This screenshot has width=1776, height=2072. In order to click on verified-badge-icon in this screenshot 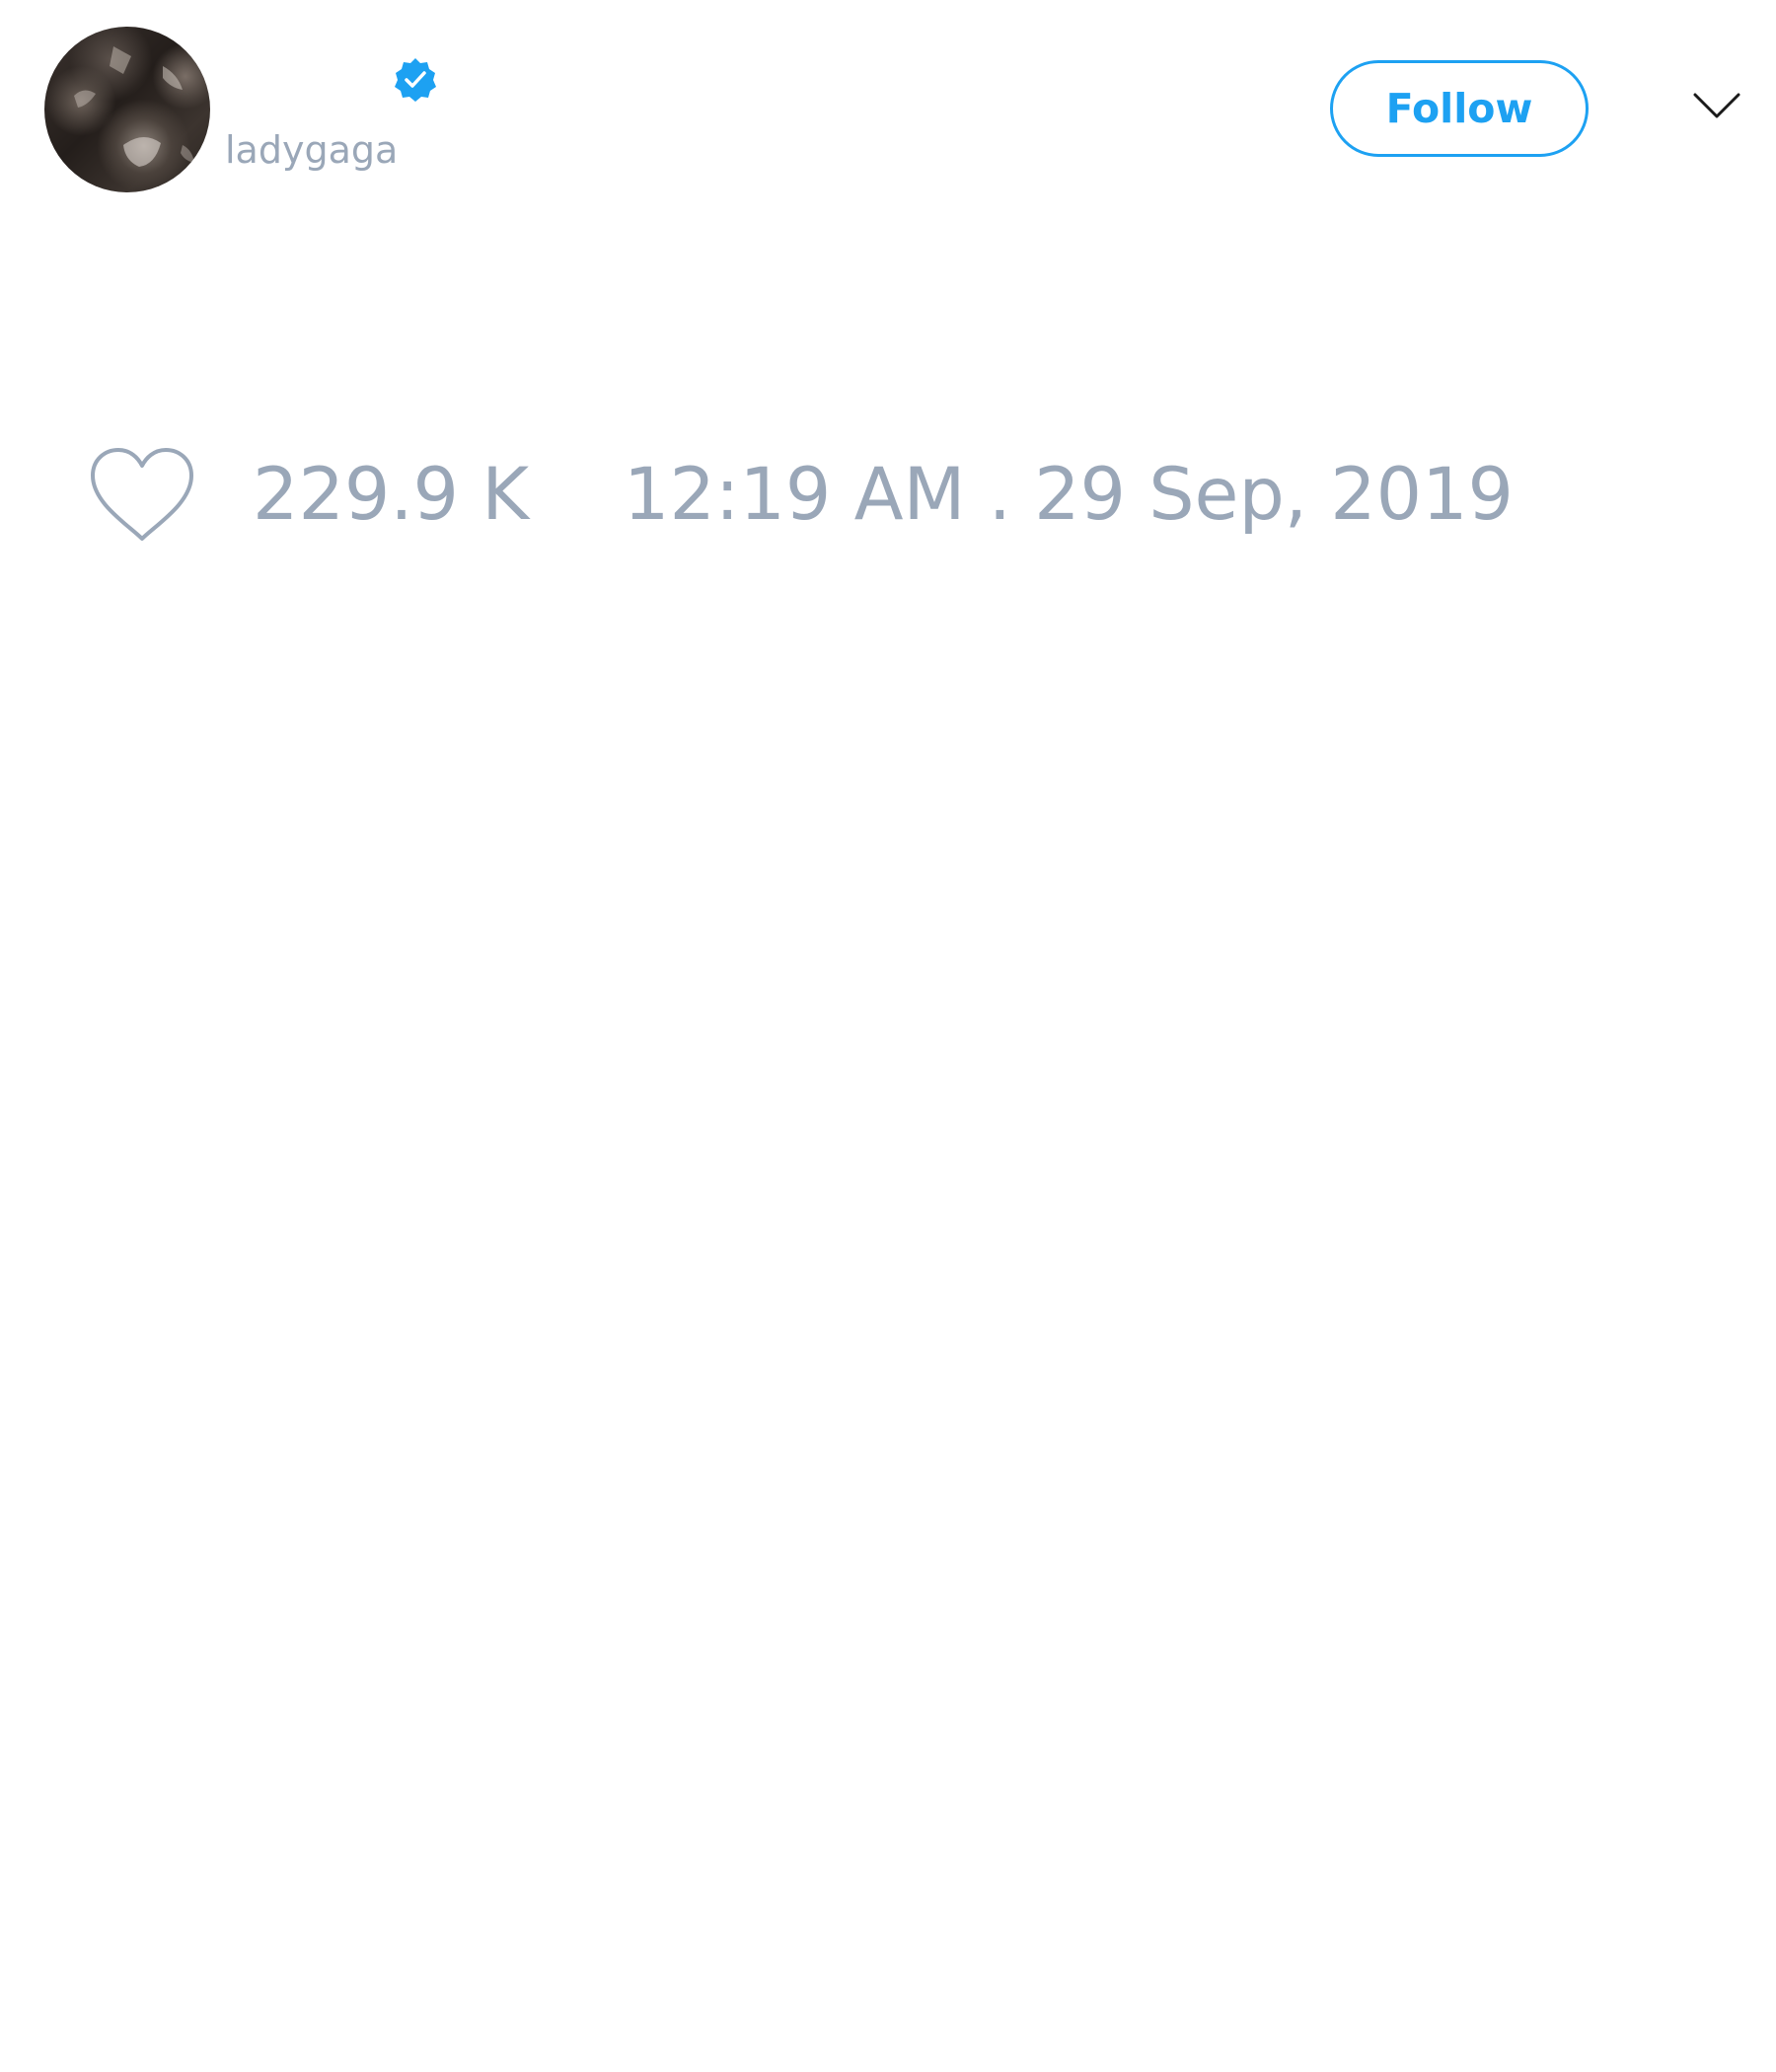, I will do `click(416, 80)`.